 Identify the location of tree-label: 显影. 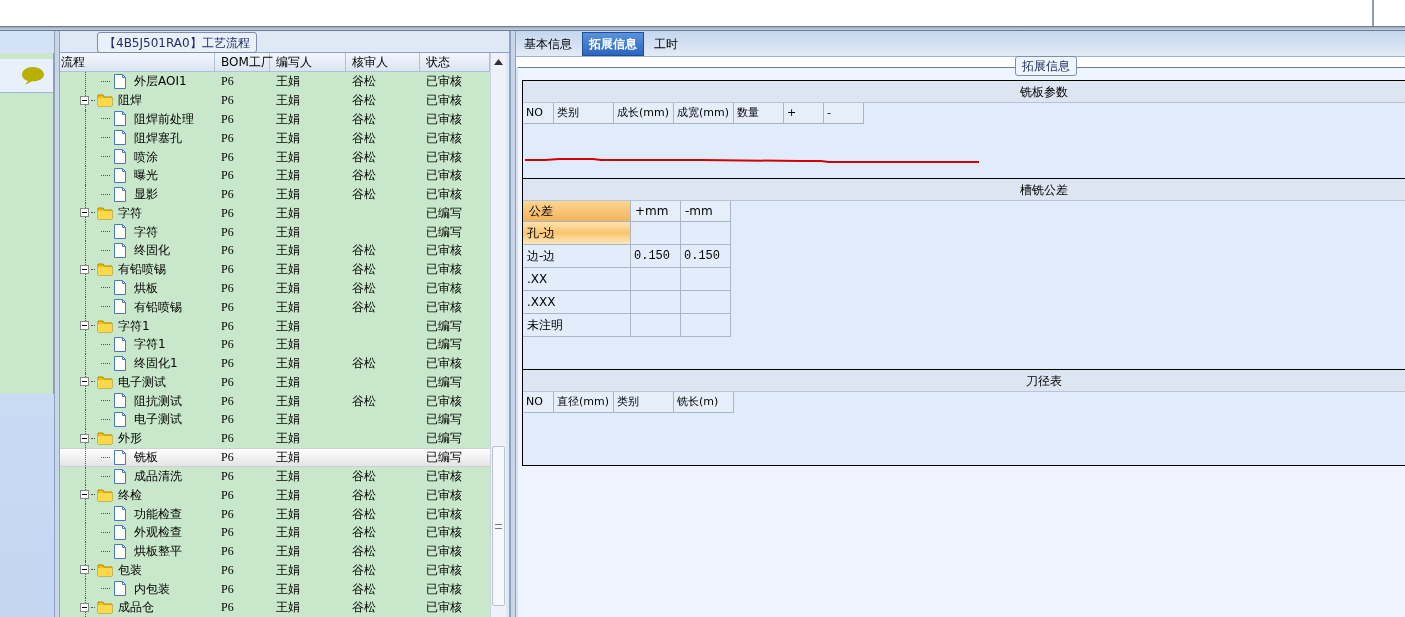
(145, 195).